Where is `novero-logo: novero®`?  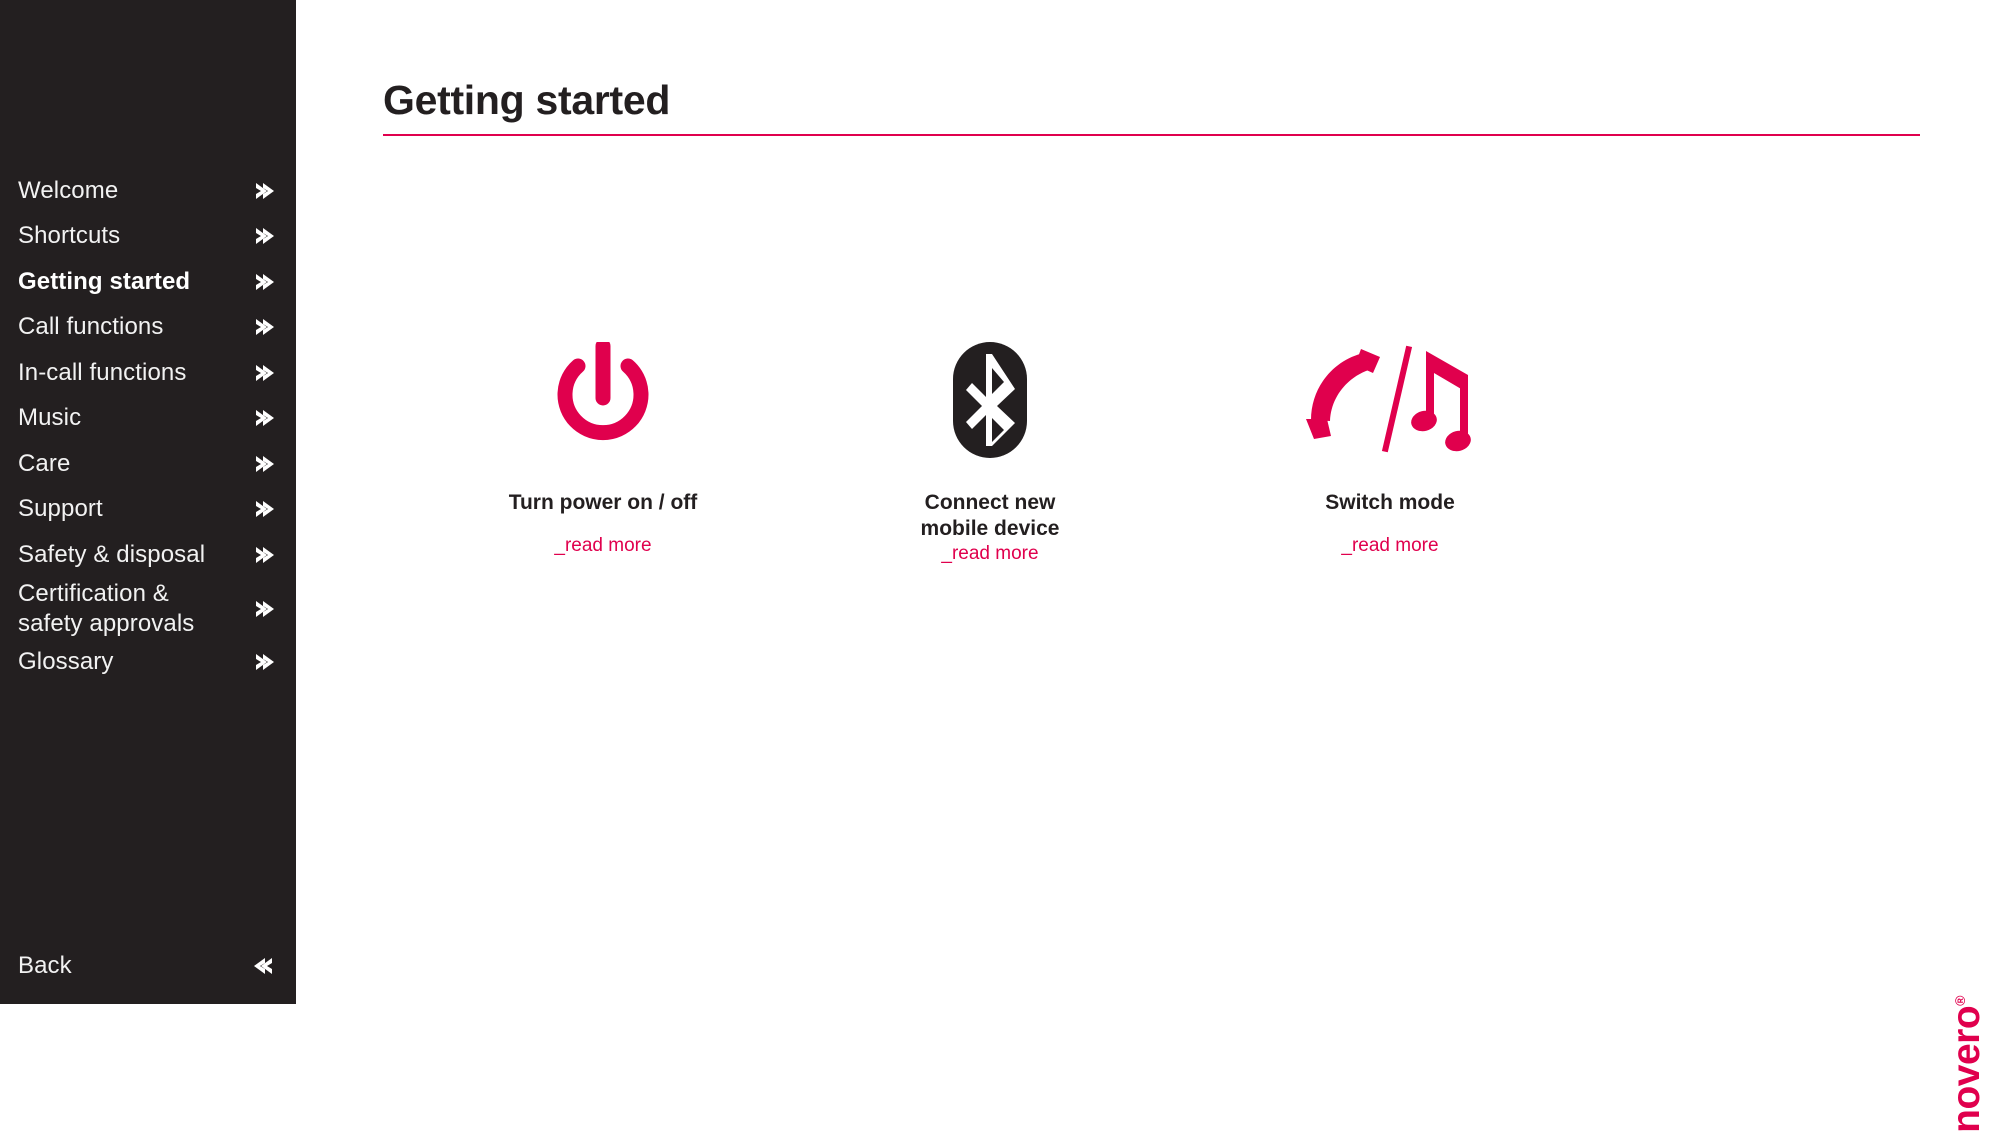
novero-logo: novero® is located at coordinates (1963, 1064).